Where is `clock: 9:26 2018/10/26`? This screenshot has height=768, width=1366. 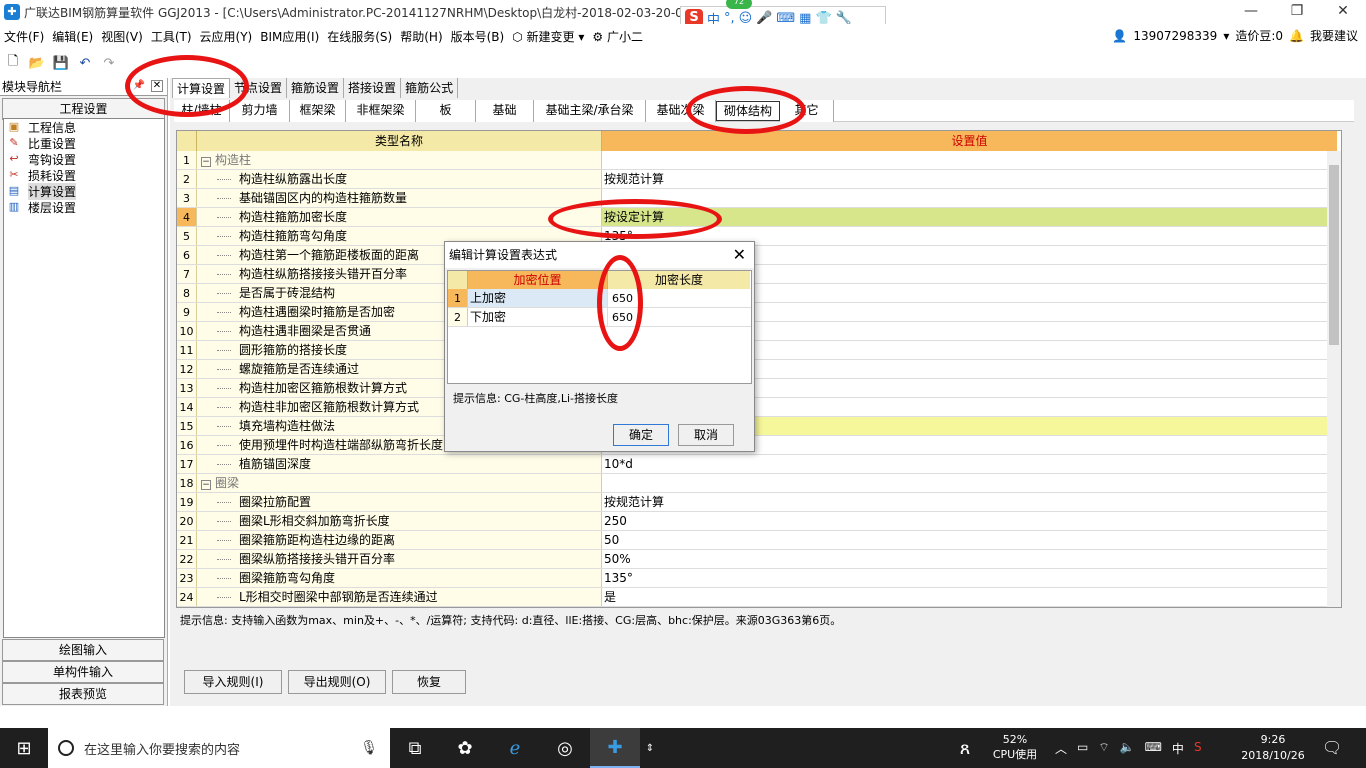
clock: 9:26 2018/10/26 is located at coordinates (1273, 748).